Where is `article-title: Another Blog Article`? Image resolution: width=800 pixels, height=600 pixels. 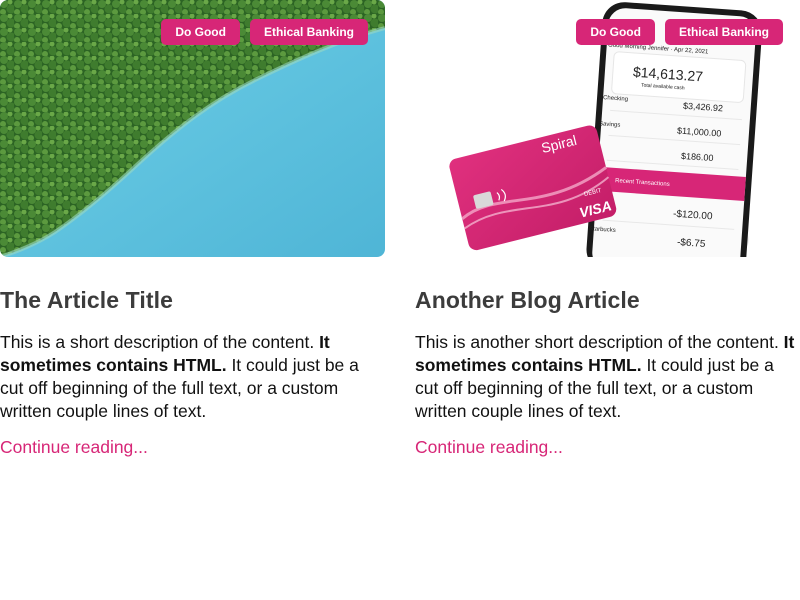 article-title: Another Blog Article is located at coordinates (607, 300).